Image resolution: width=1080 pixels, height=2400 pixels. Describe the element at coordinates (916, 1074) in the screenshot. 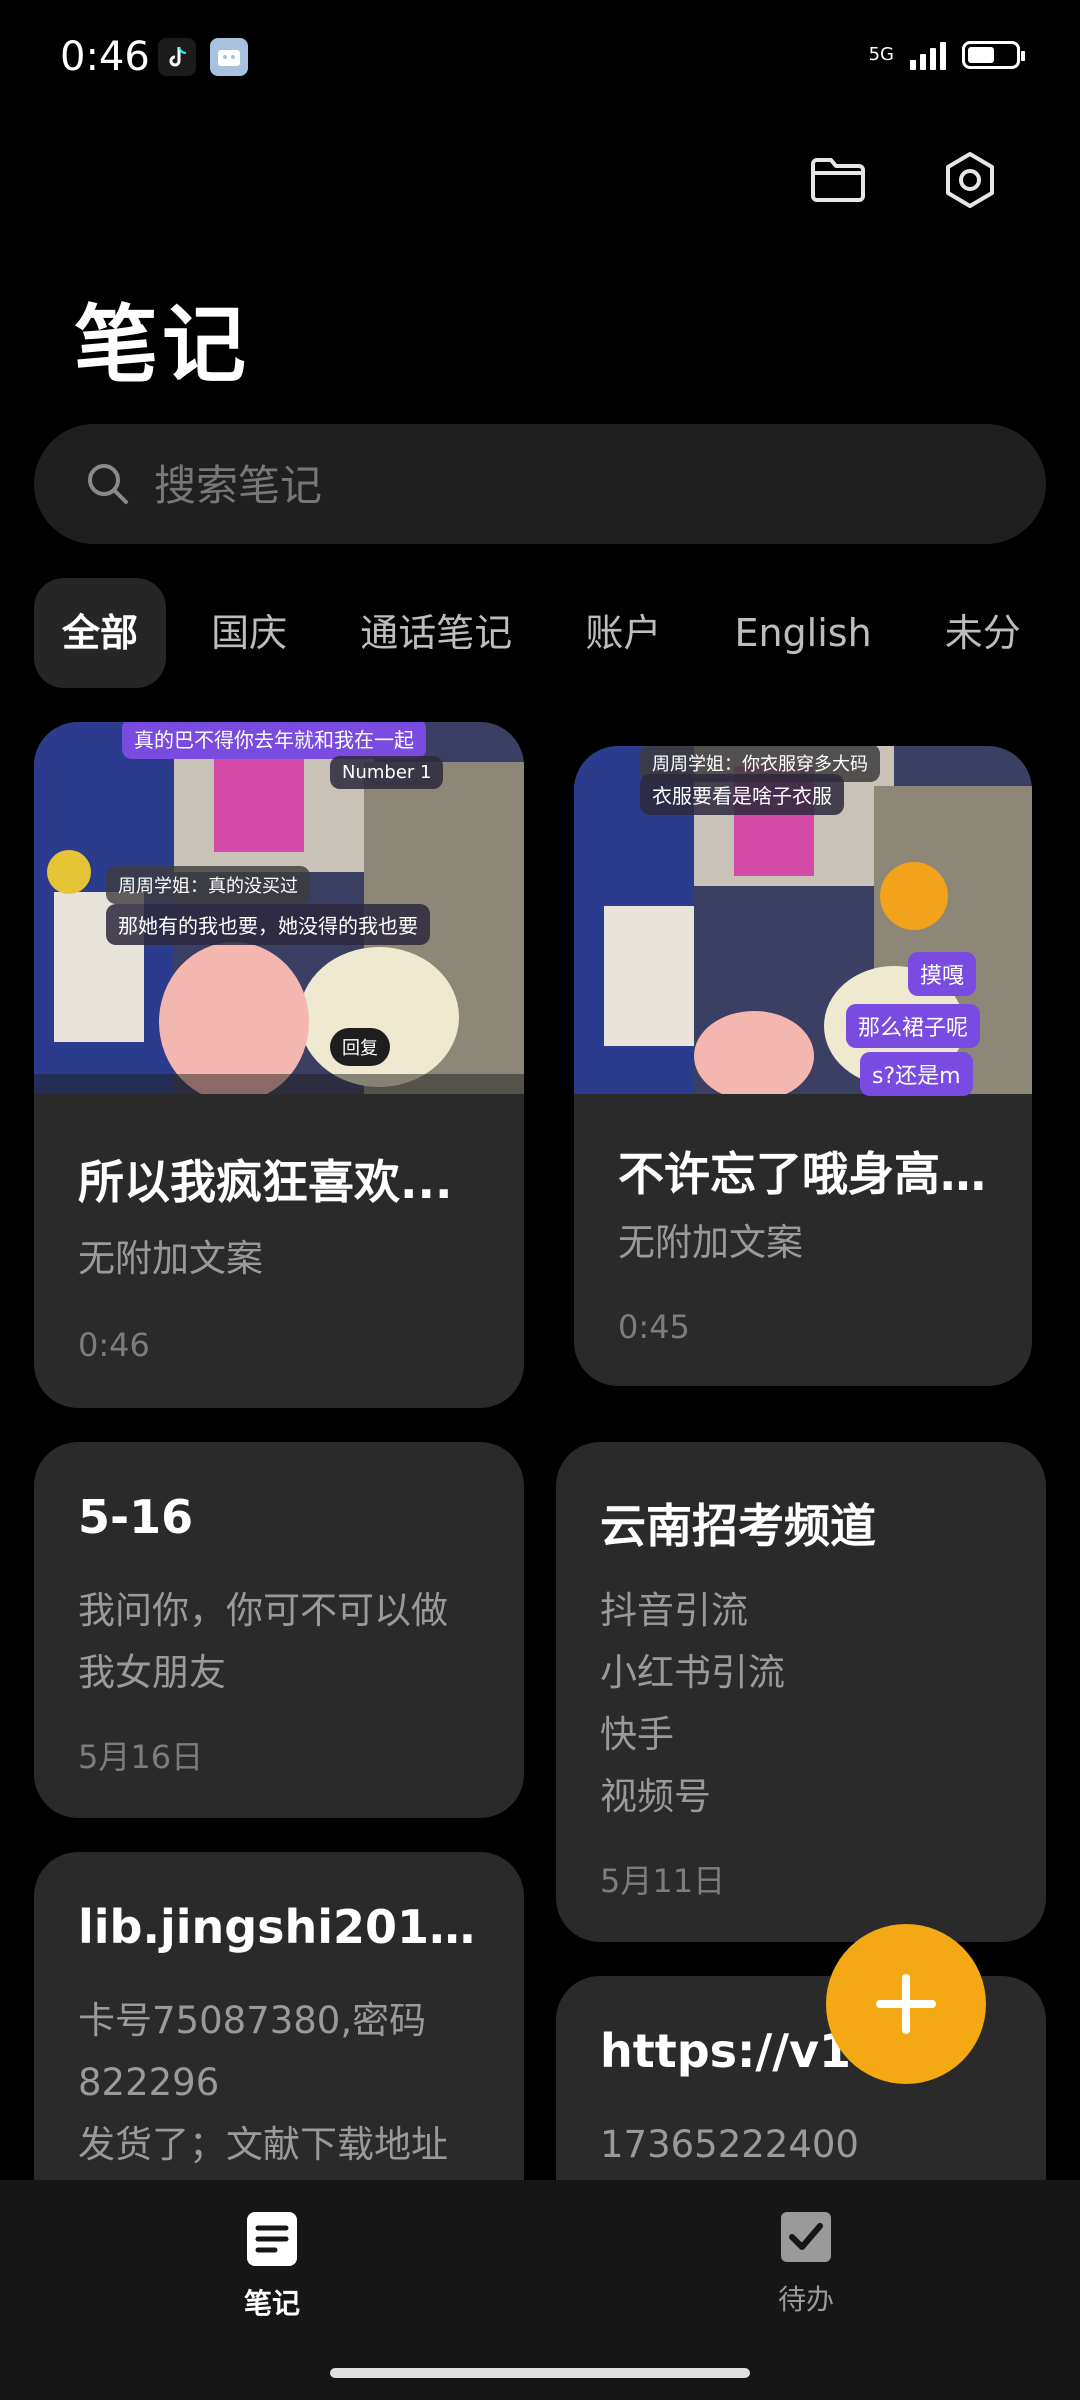

I see `overlay-tag: s?还是m` at that location.